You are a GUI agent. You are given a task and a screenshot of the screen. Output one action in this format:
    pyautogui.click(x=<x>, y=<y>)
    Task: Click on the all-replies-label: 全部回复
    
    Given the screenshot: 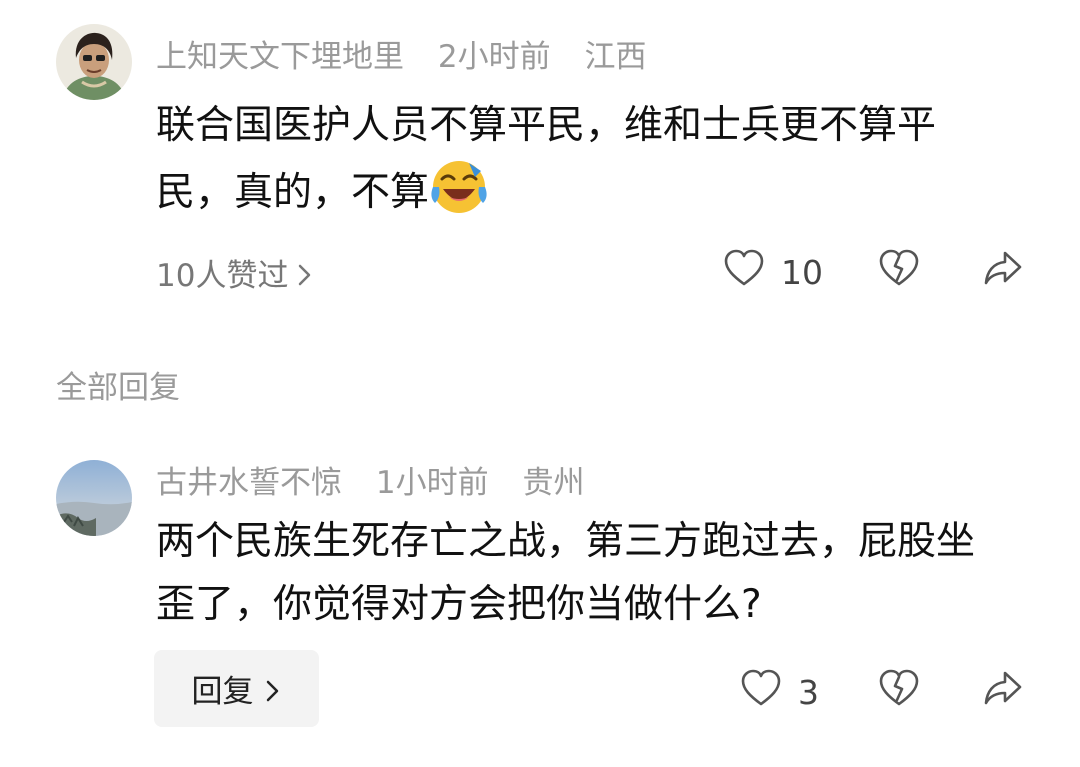 What is the action you would take?
    pyautogui.click(x=118, y=388)
    